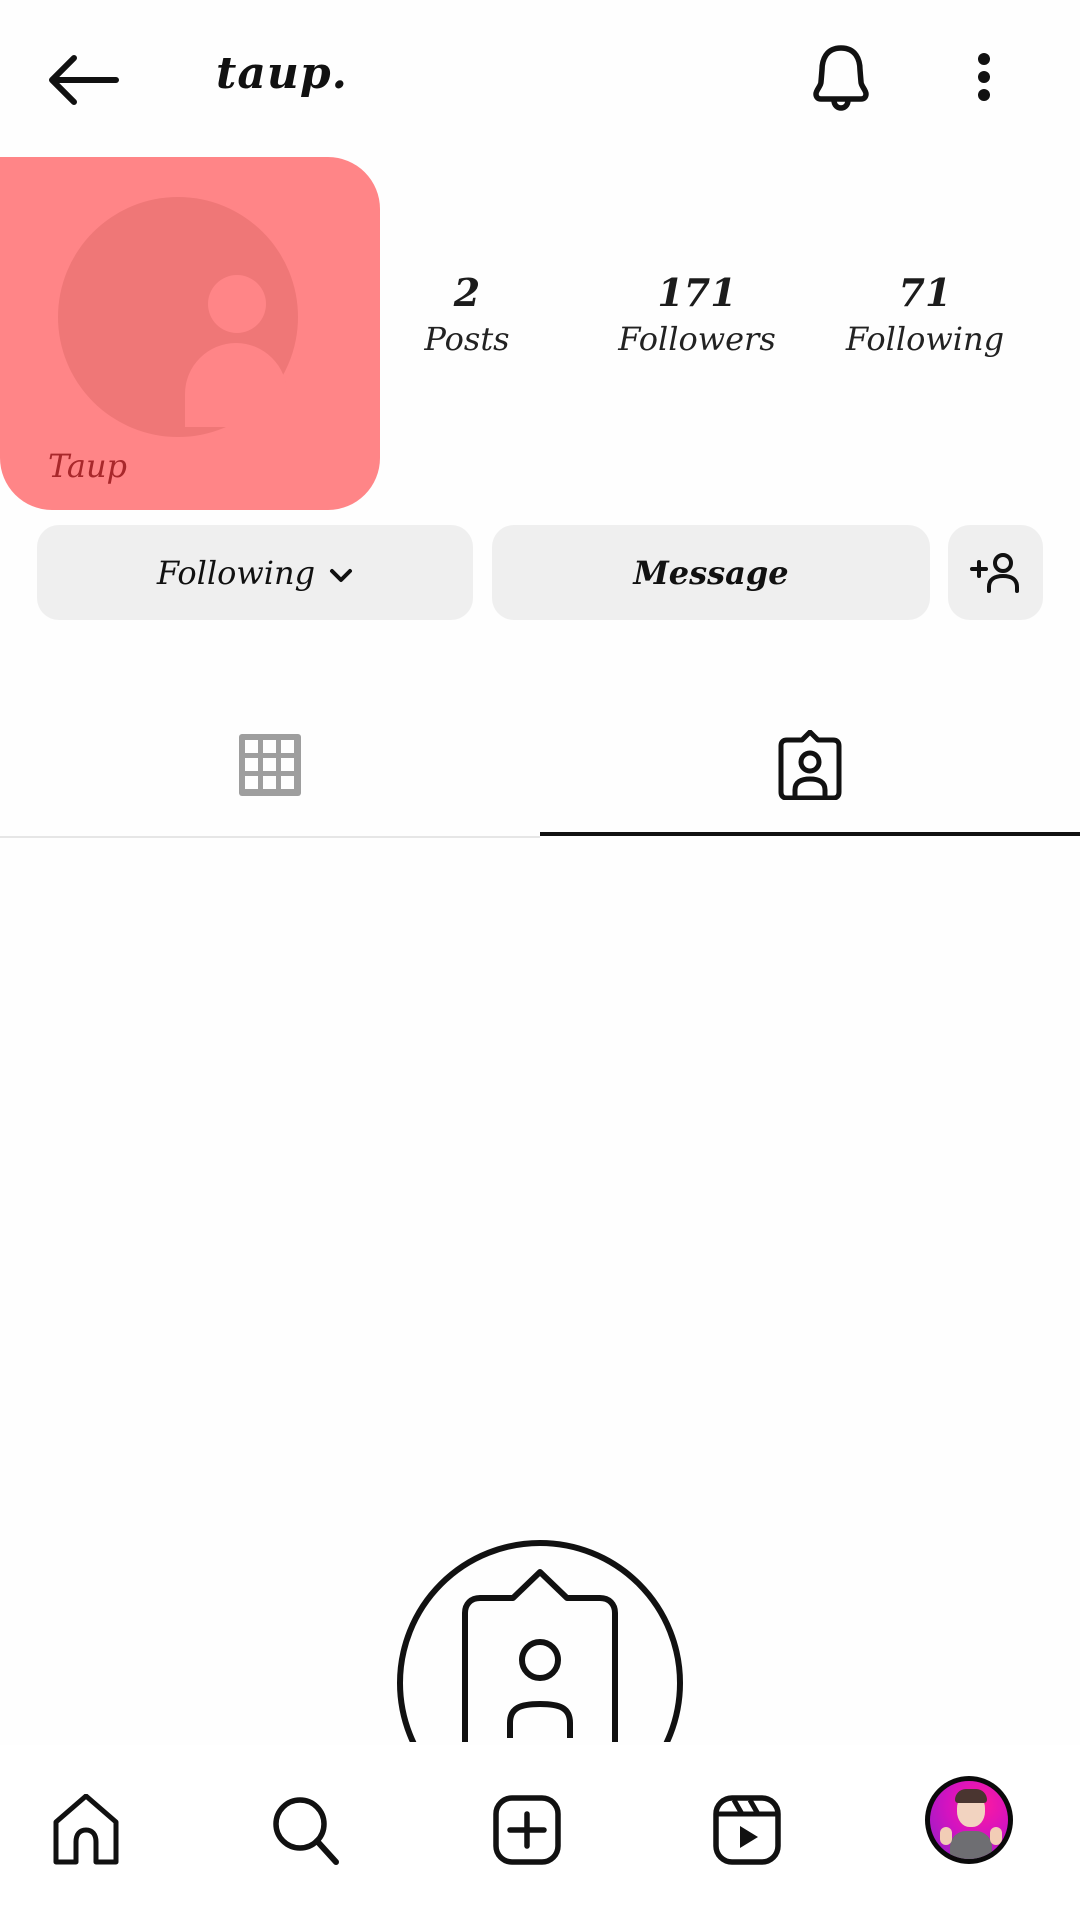 The width and height of the screenshot is (1080, 1920). I want to click on home-icon, so click(86, 1829).